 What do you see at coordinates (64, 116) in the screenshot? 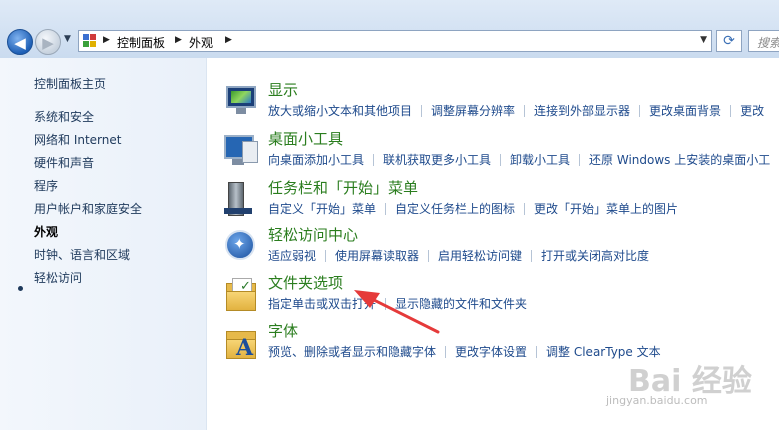
I see `sidebar-item-system-security: 系统和安全` at bounding box center [64, 116].